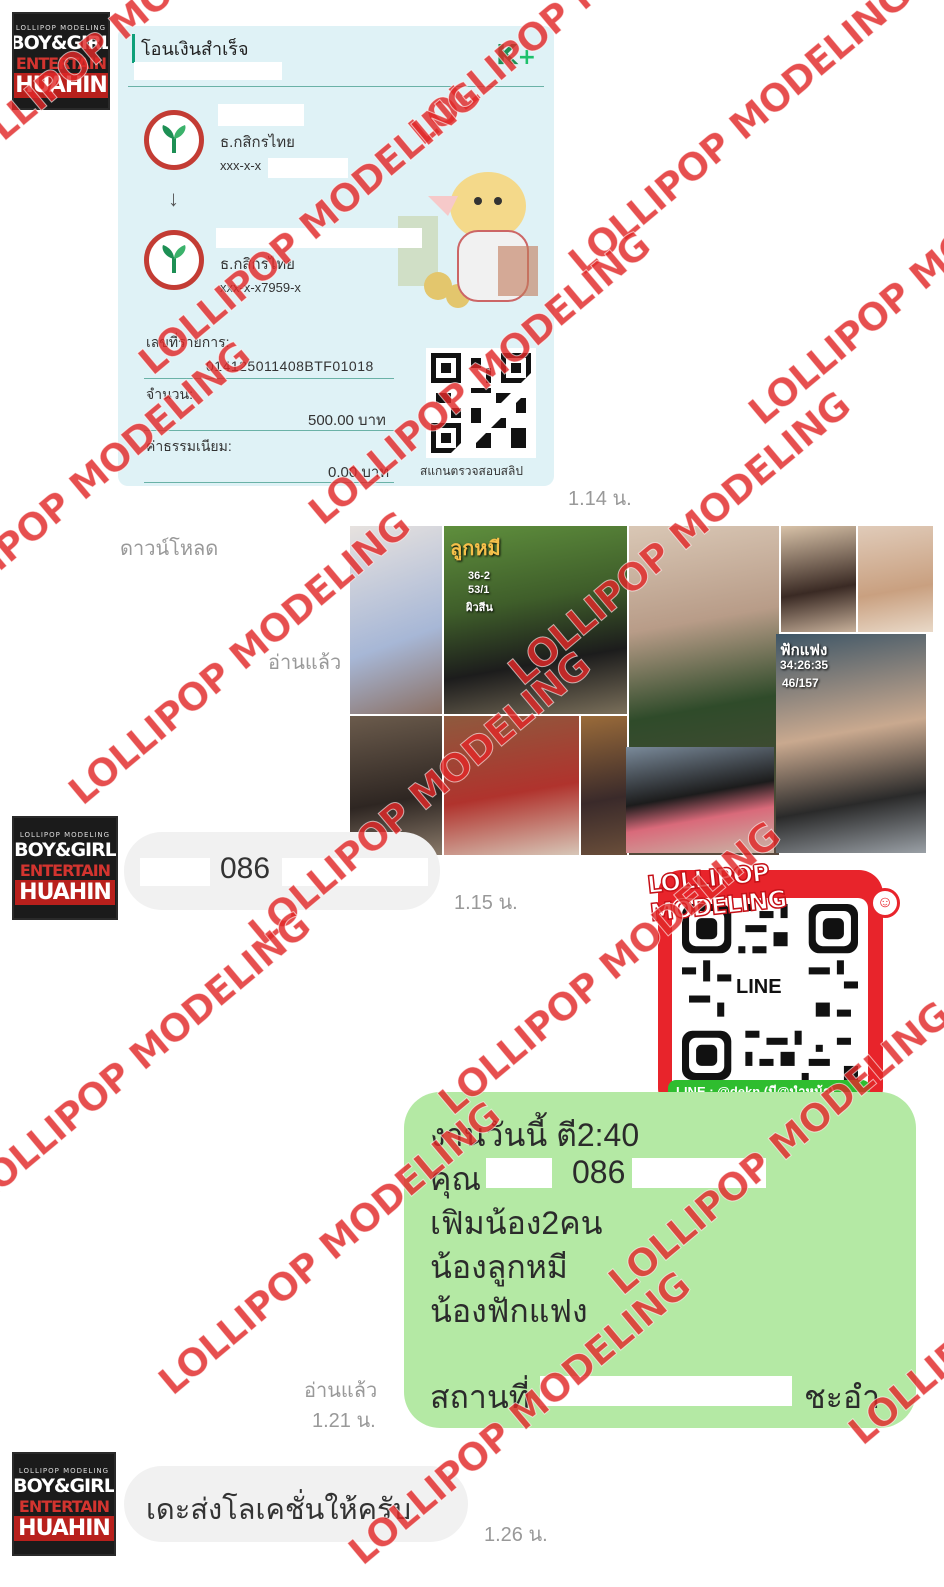 This screenshot has width=944, height=1587. I want to click on message-text: 086, so click(245, 868).